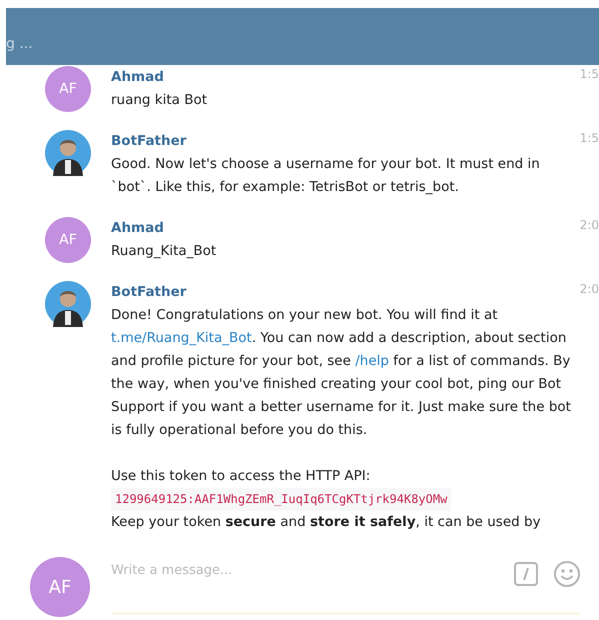  Describe the element at coordinates (526, 574) in the screenshot. I see `slash-command-icon` at that location.